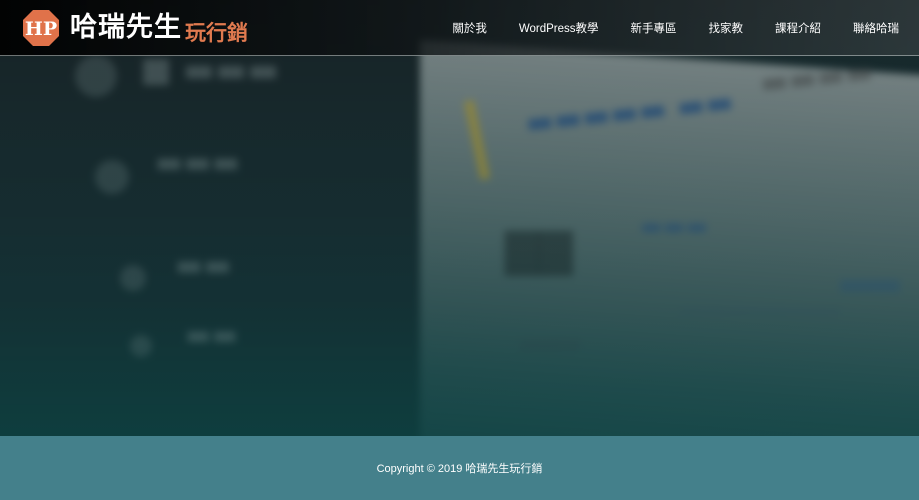 The image size is (919, 500). Describe the element at coordinates (654, 28) in the screenshot. I see `nav-item-beginner-zone: 新手專區` at that location.